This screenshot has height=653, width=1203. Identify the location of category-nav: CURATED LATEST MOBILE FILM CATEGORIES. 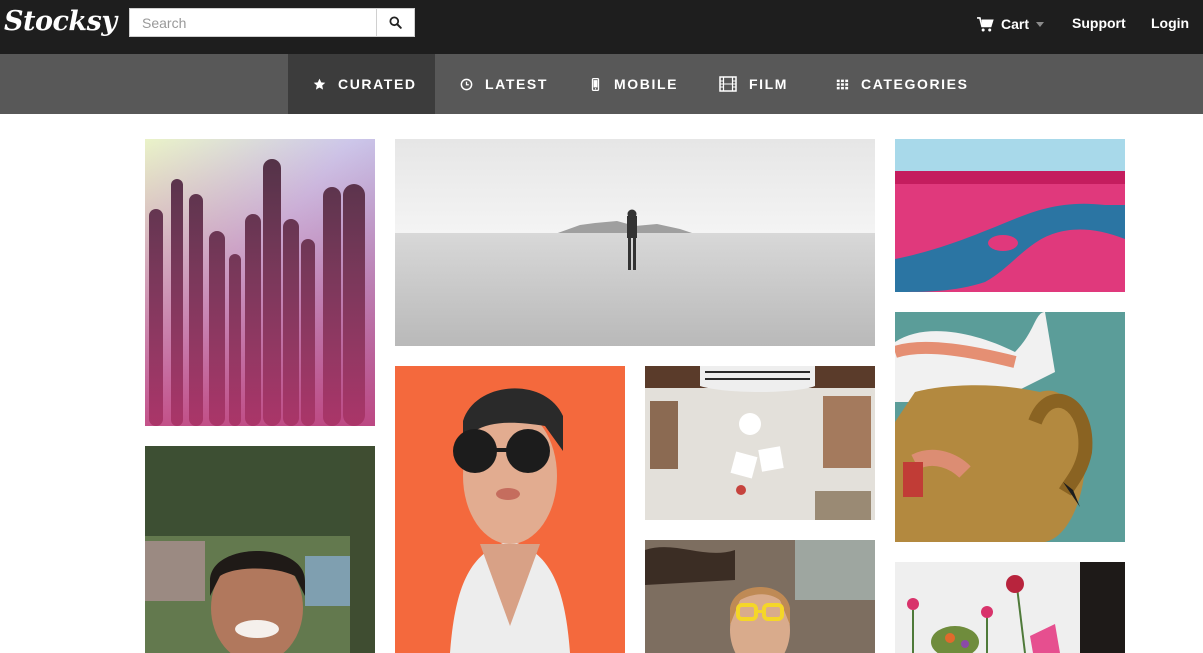
(601, 84).